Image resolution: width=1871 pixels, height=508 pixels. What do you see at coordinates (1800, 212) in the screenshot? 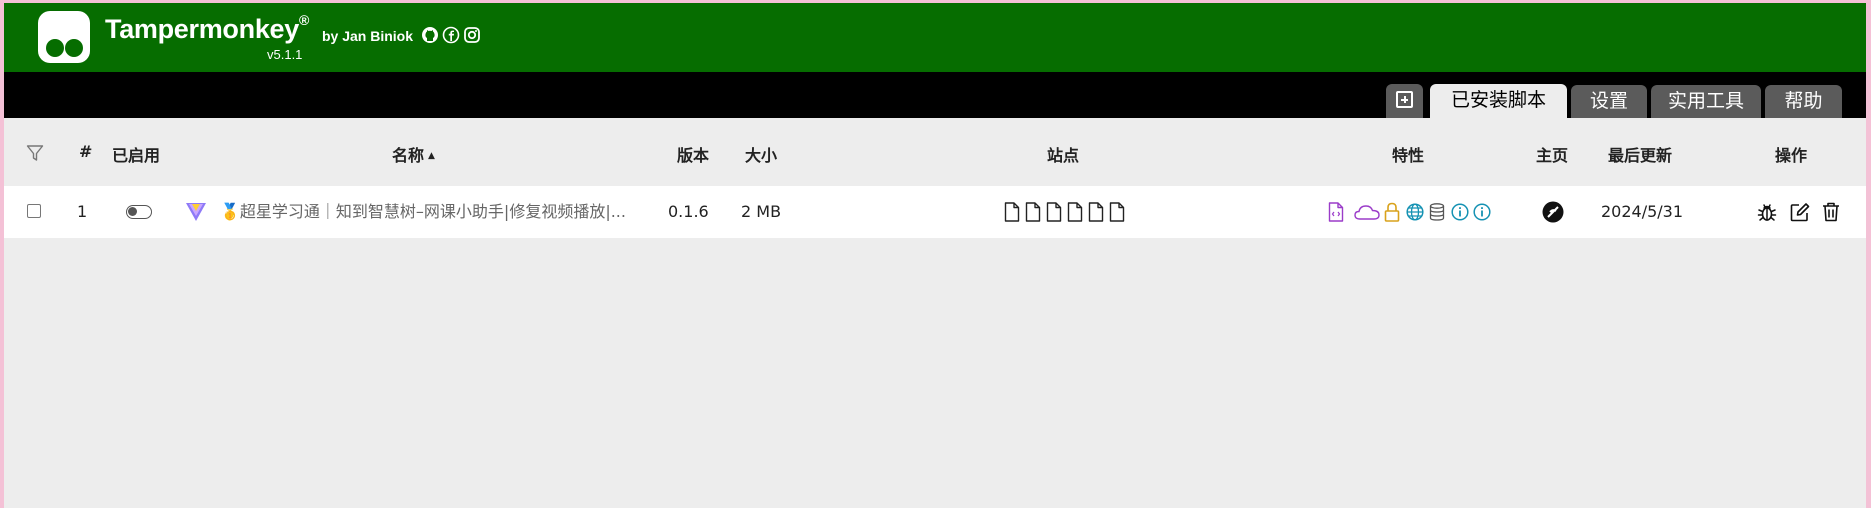
I see `edit-icon` at bounding box center [1800, 212].